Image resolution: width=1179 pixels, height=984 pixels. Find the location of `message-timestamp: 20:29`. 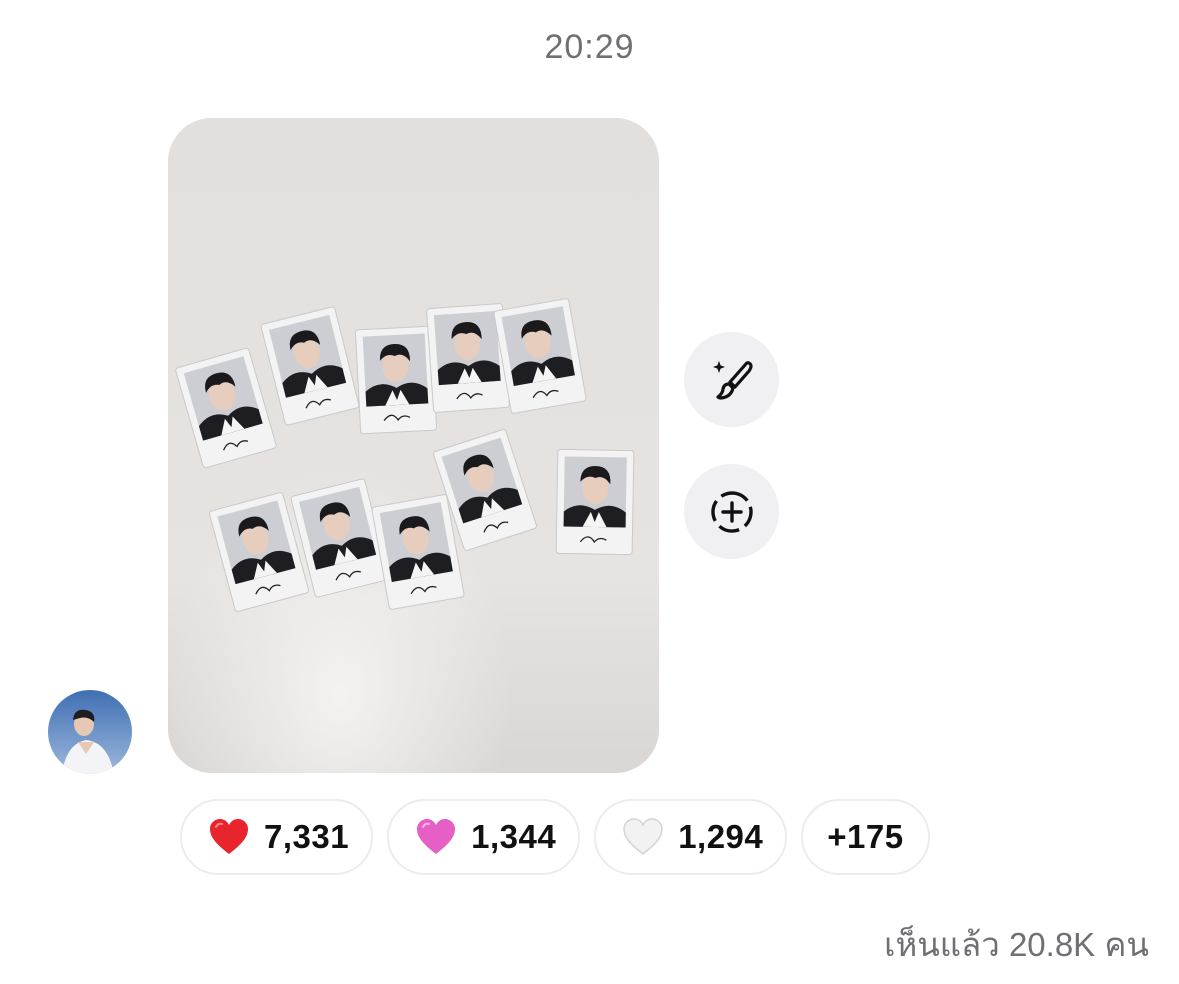

message-timestamp: 20:29 is located at coordinates (589, 47).